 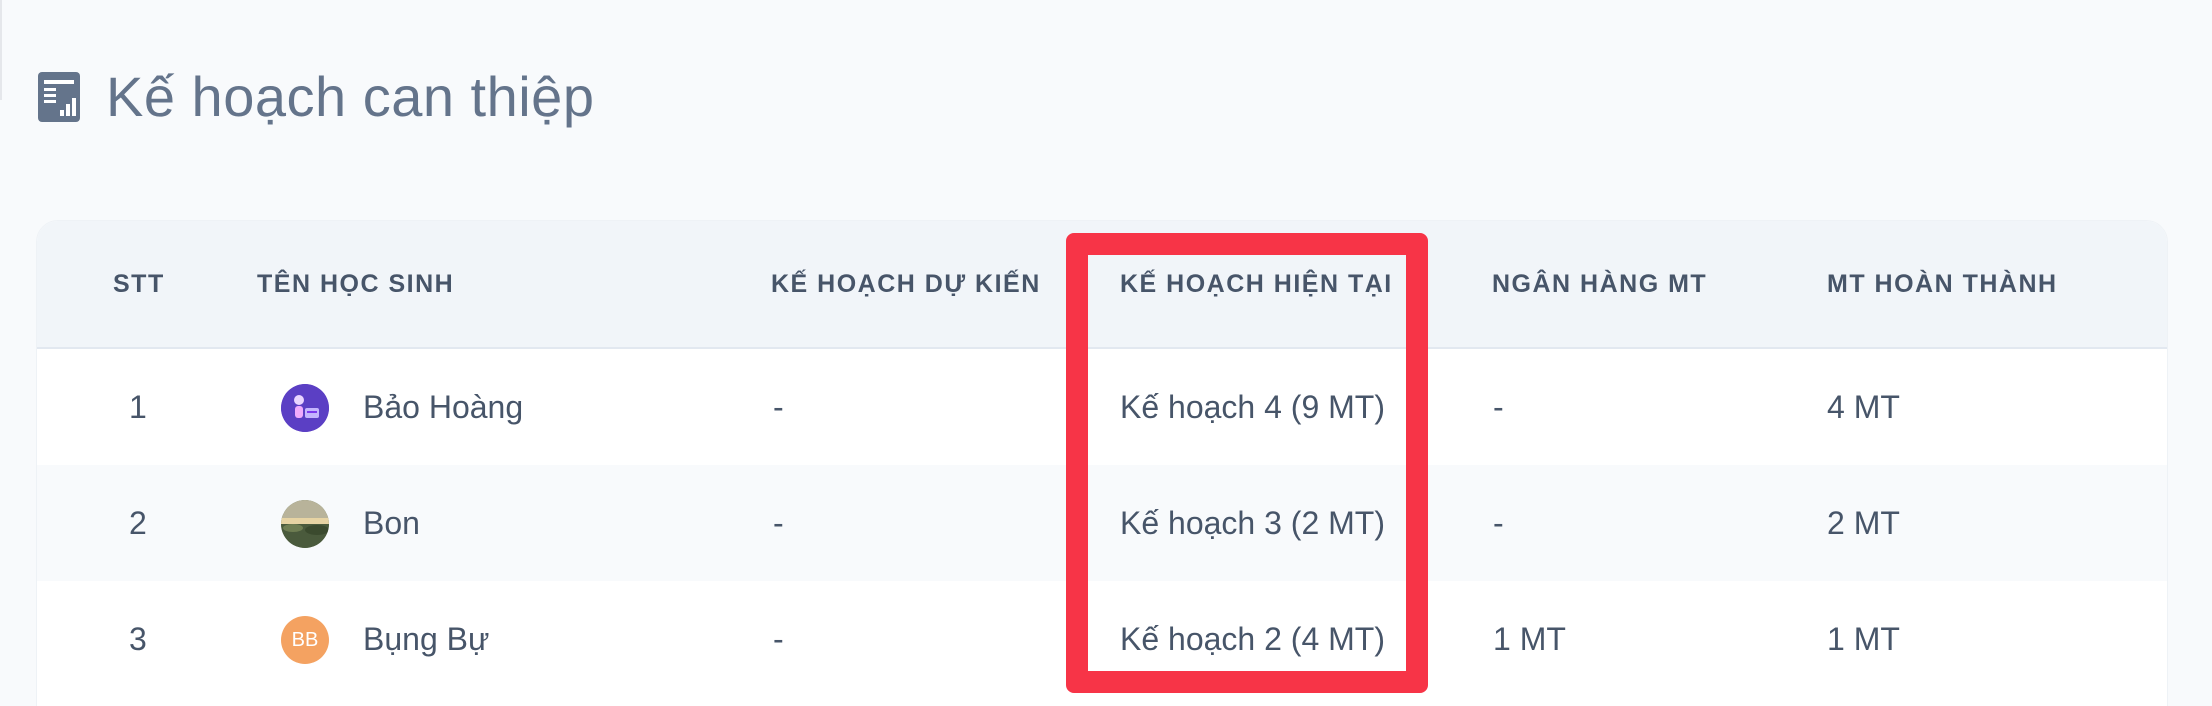 What do you see at coordinates (1252, 523) in the screenshot?
I see `current-plan: Kế hoạch 3 (2 MT)` at bounding box center [1252, 523].